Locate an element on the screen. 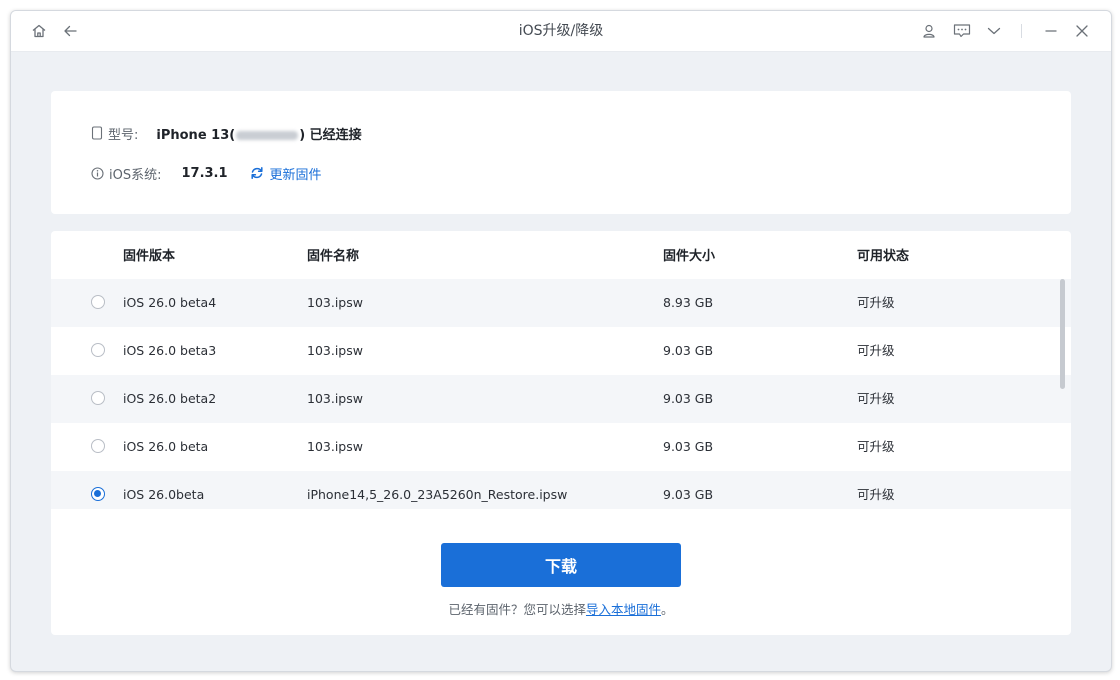 Image resolution: width=1120 pixels, height=680 pixels. cell-version: iOS 26.0beta is located at coordinates (164, 494).